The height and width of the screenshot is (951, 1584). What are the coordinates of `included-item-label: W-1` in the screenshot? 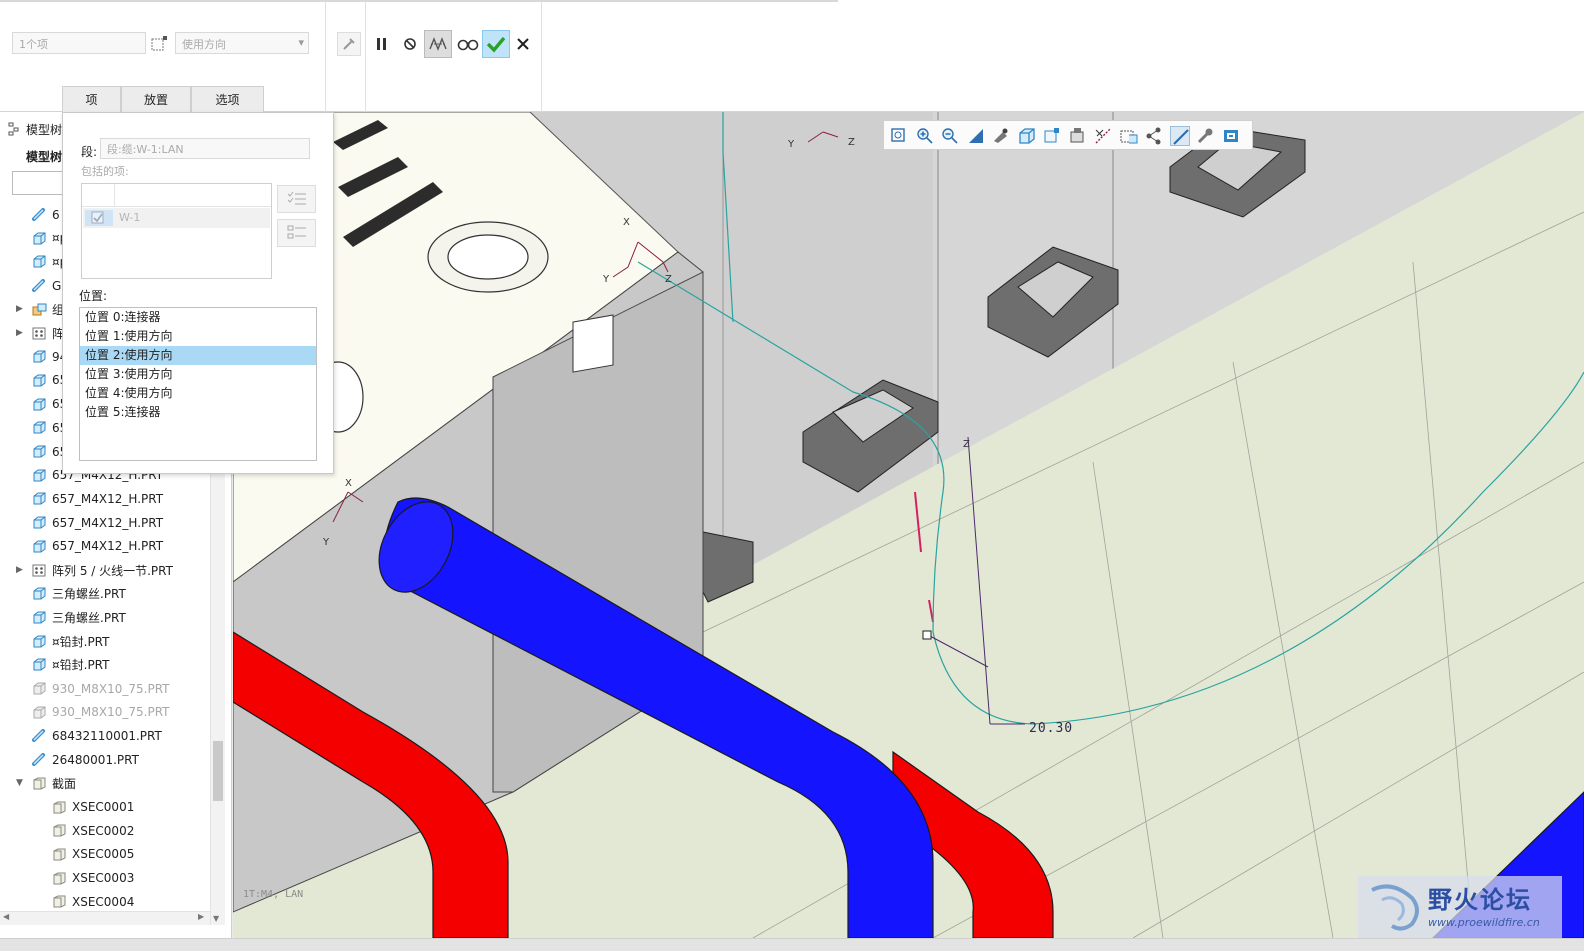 It's located at (130, 217).